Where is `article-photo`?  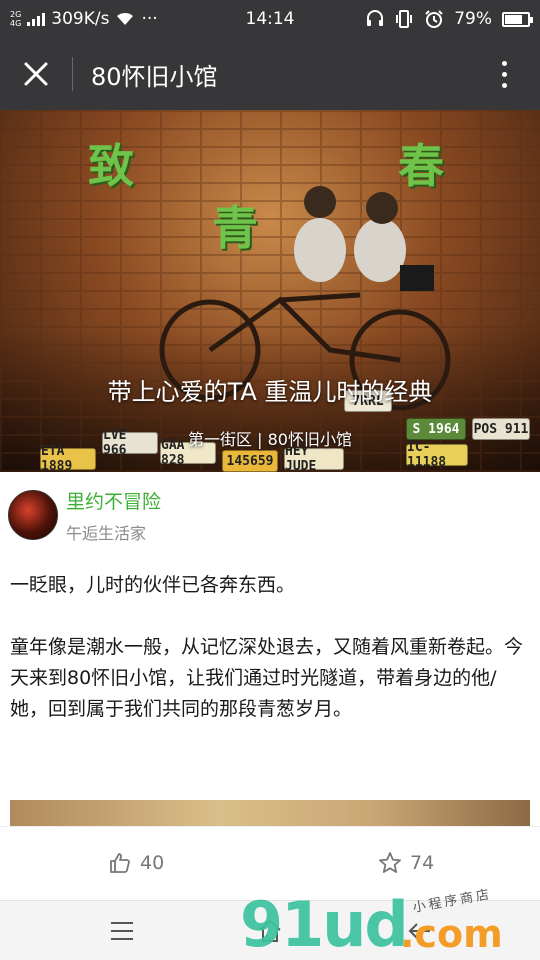
article-photo is located at coordinates (270, 813).